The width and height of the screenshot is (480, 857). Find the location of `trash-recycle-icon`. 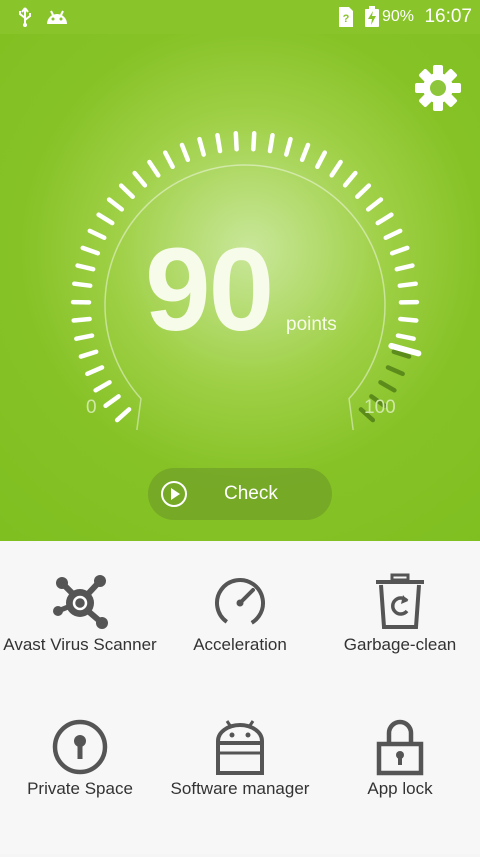

trash-recycle-icon is located at coordinates (400, 601).